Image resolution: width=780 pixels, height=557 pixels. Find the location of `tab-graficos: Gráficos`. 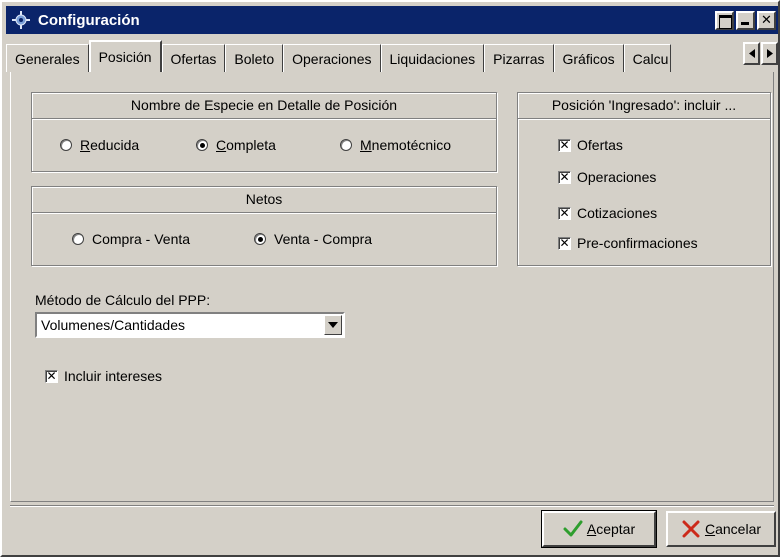

tab-graficos: Gráficos is located at coordinates (588, 58).